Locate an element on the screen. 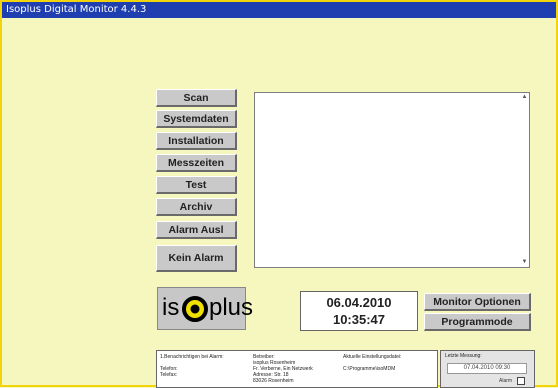 The height and width of the screenshot is (388, 558). logo-ring-icon is located at coordinates (195, 309).